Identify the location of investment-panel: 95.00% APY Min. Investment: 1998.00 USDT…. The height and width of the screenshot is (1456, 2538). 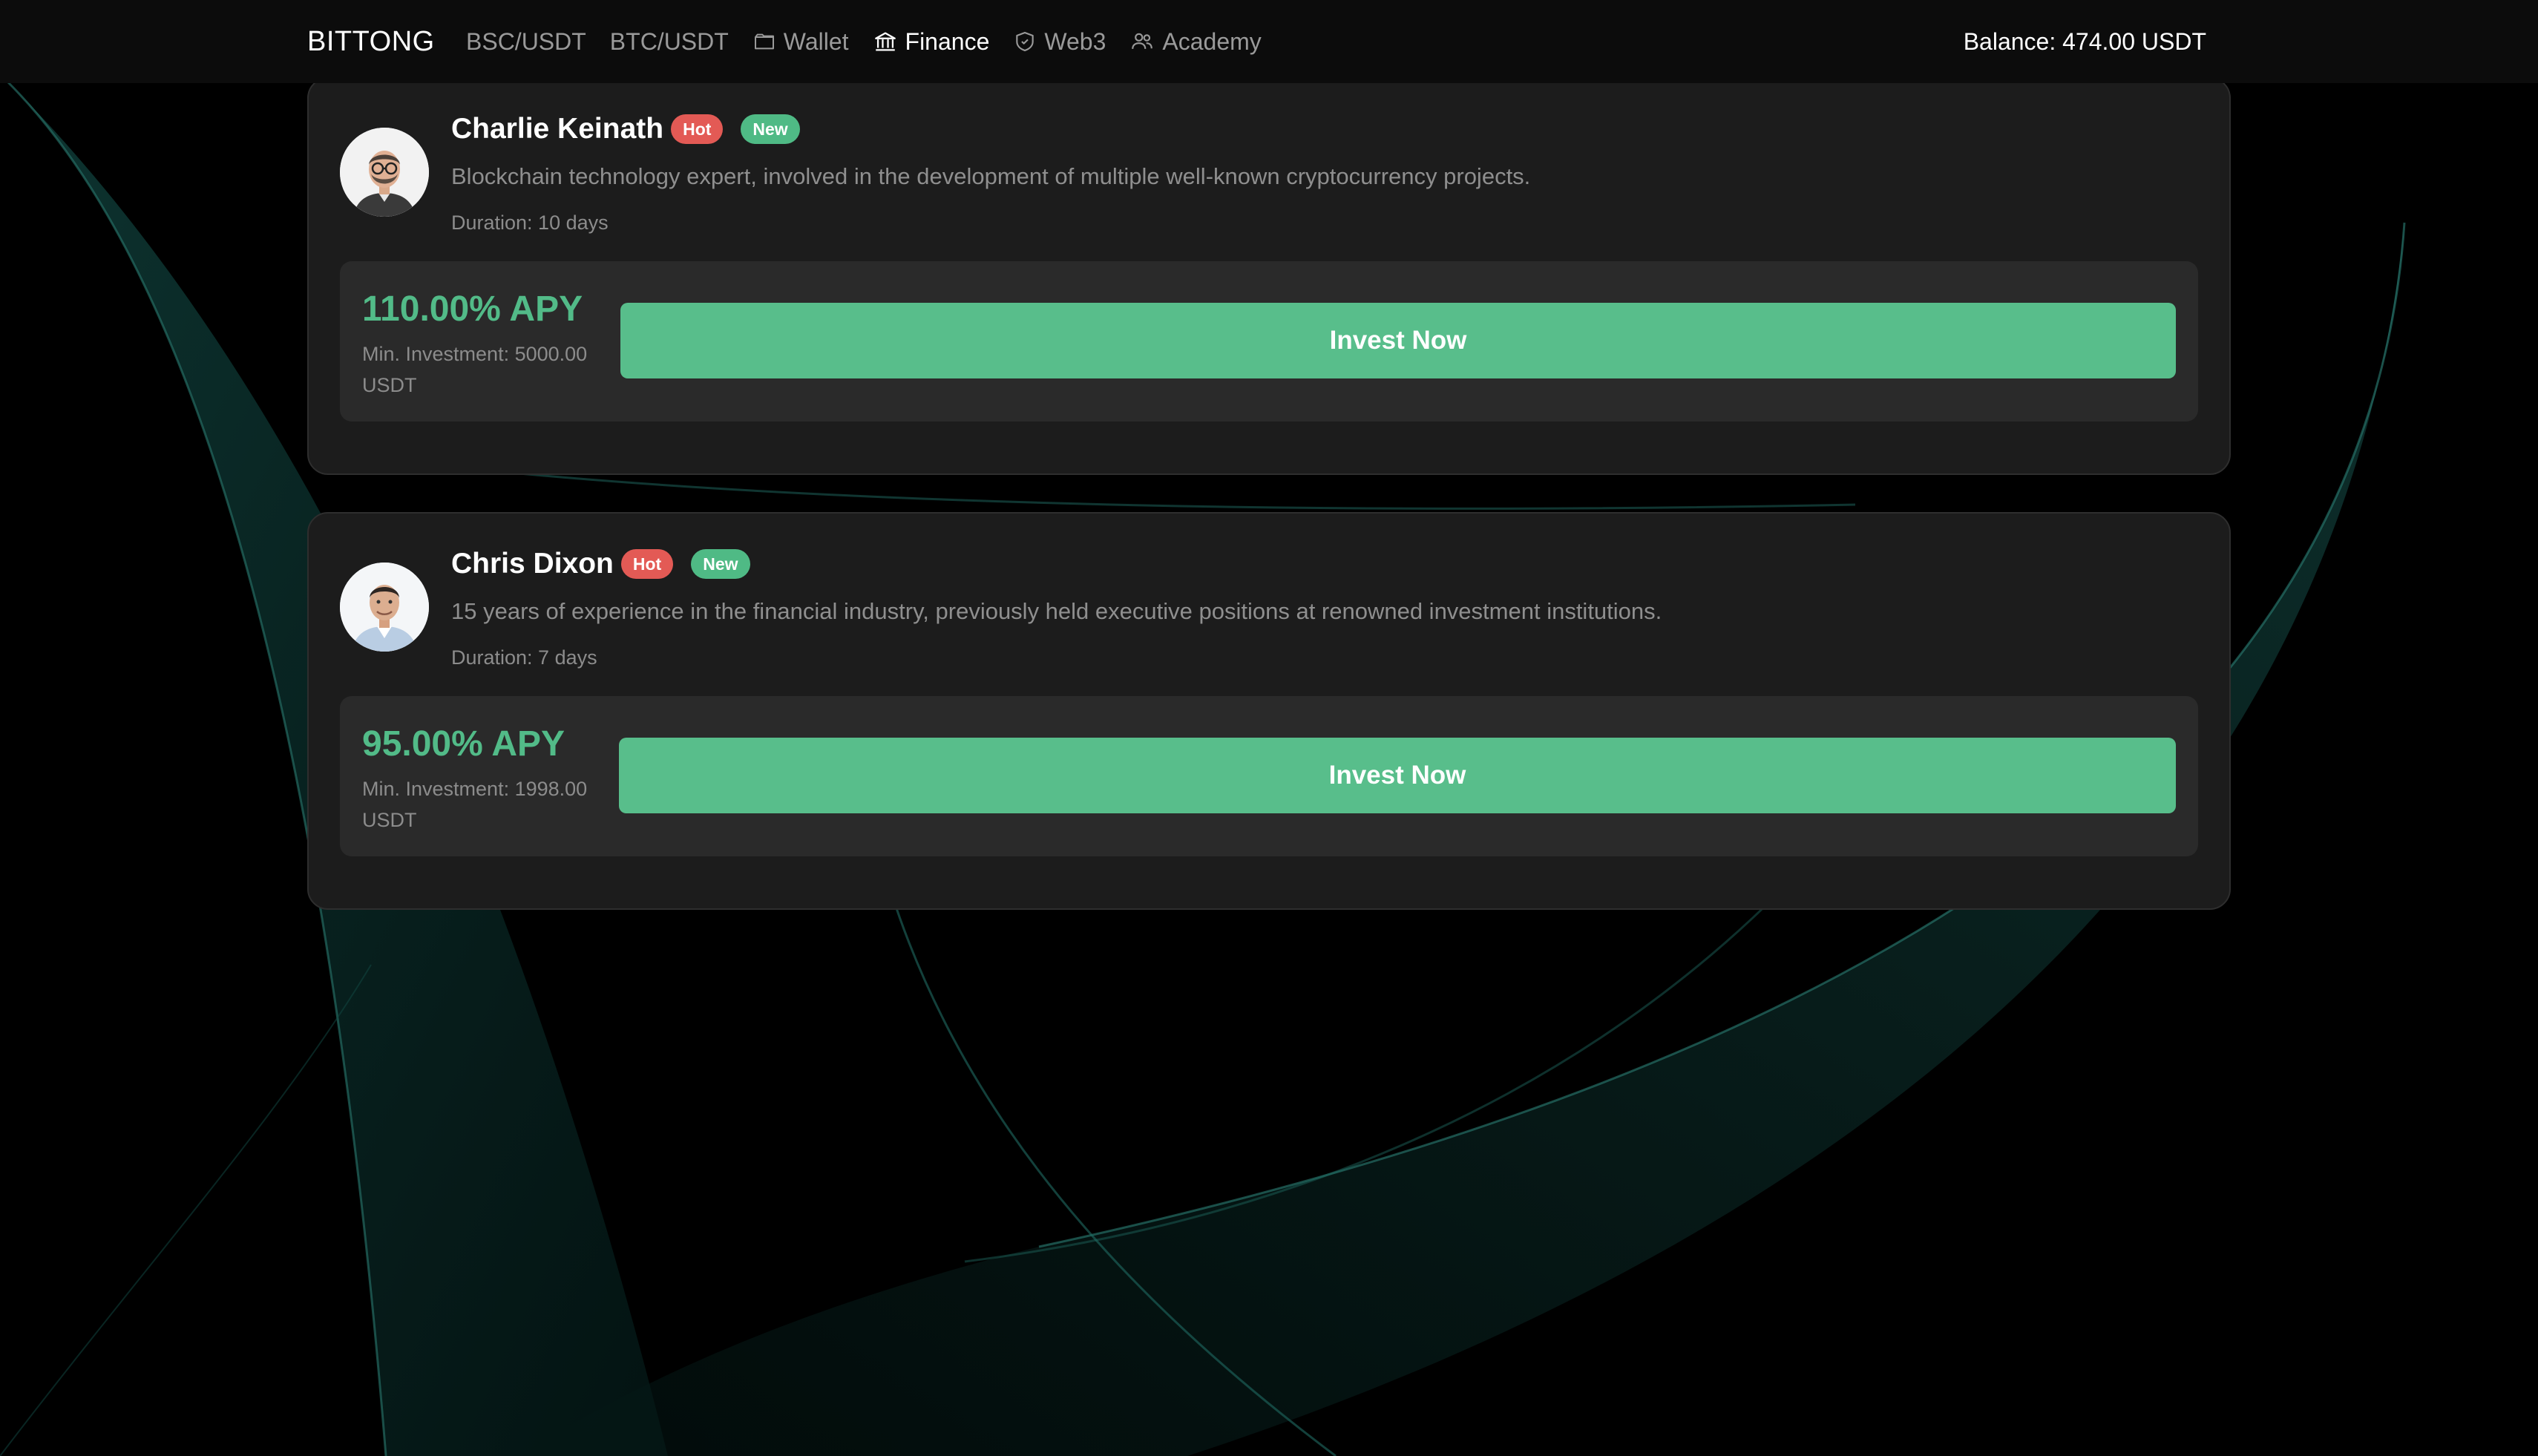
(1269, 776).